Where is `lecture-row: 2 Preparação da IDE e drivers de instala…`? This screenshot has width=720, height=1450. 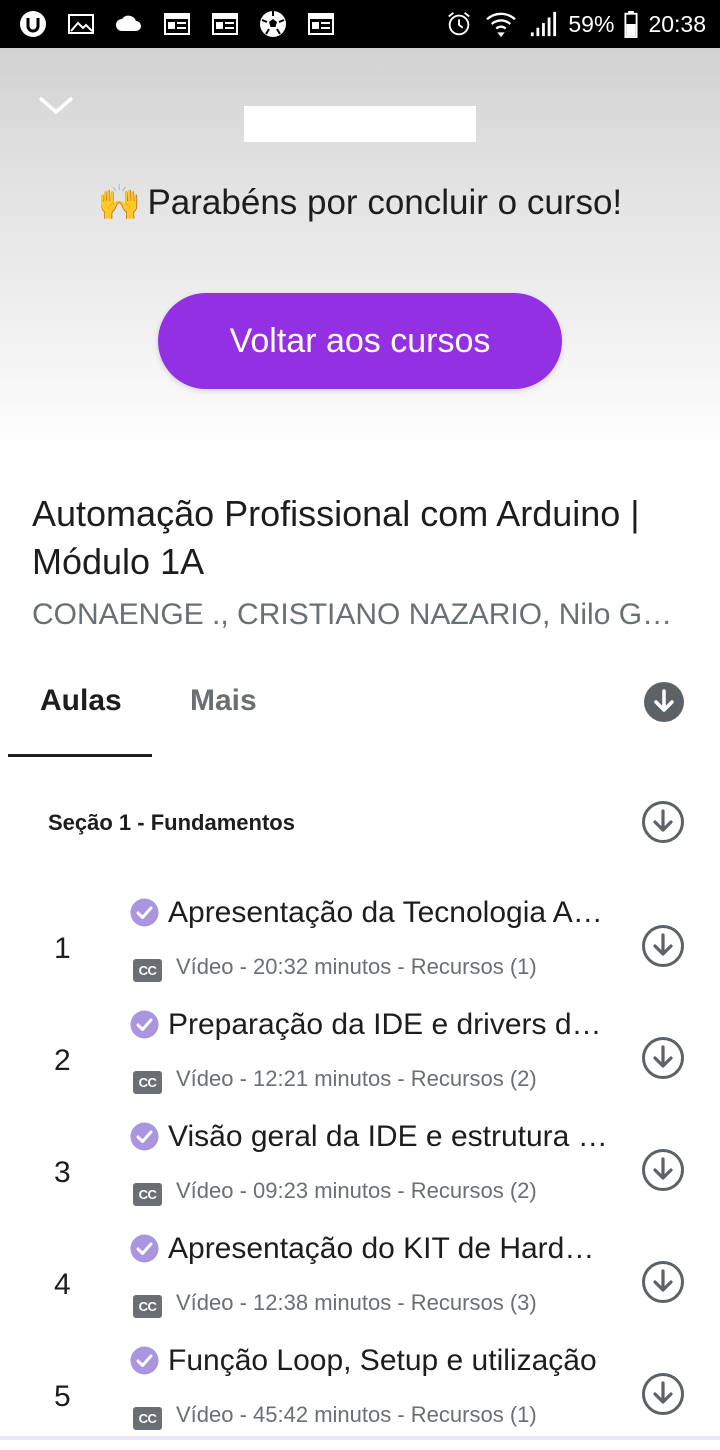 lecture-row: 2 Preparação da IDE e drivers de instala… is located at coordinates (360, 1058).